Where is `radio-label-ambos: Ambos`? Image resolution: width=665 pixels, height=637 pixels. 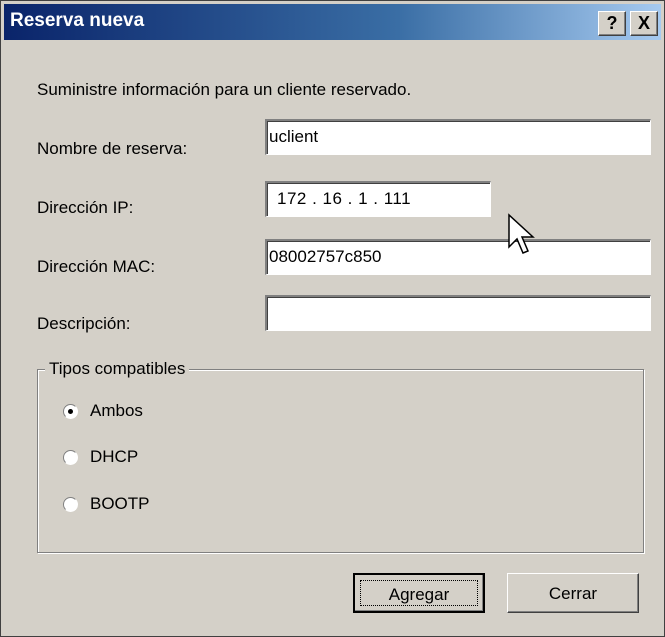
radio-label-ambos: Ambos is located at coordinates (116, 410).